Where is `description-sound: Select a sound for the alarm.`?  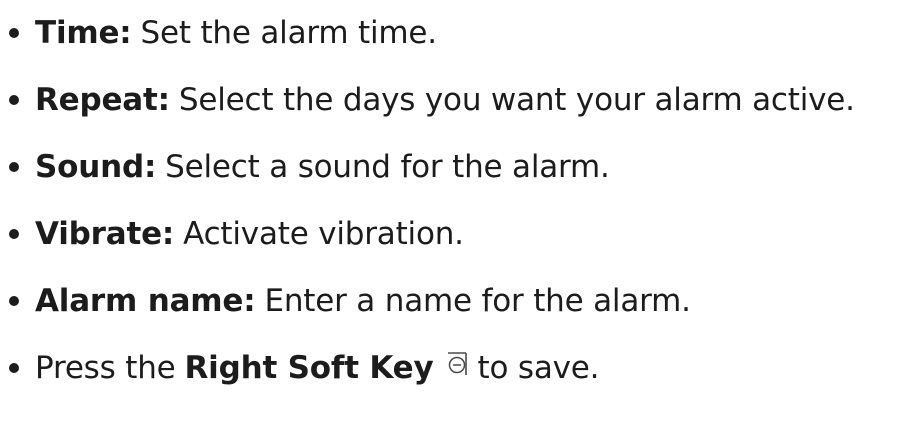
description-sound: Select a sound for the alarm. is located at coordinates (387, 167).